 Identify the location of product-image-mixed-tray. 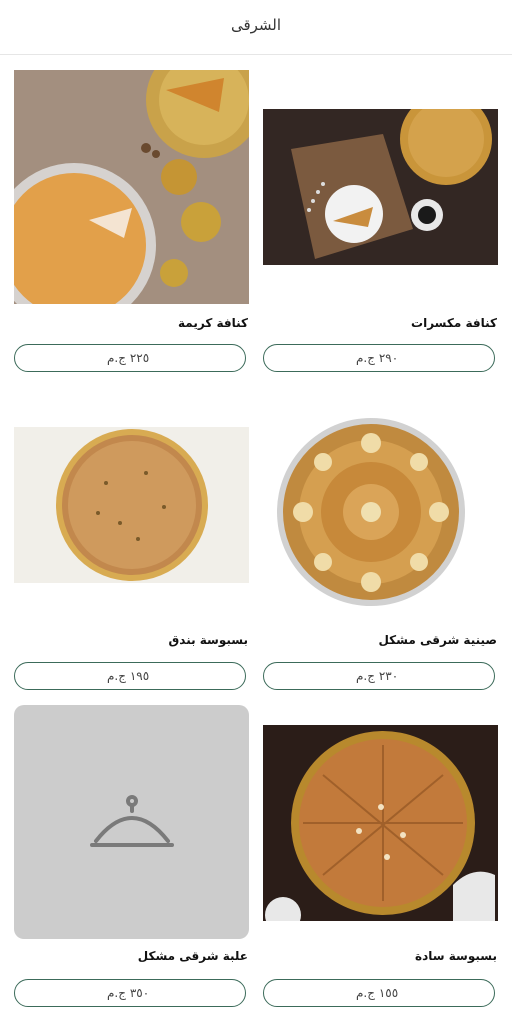
(380, 513).